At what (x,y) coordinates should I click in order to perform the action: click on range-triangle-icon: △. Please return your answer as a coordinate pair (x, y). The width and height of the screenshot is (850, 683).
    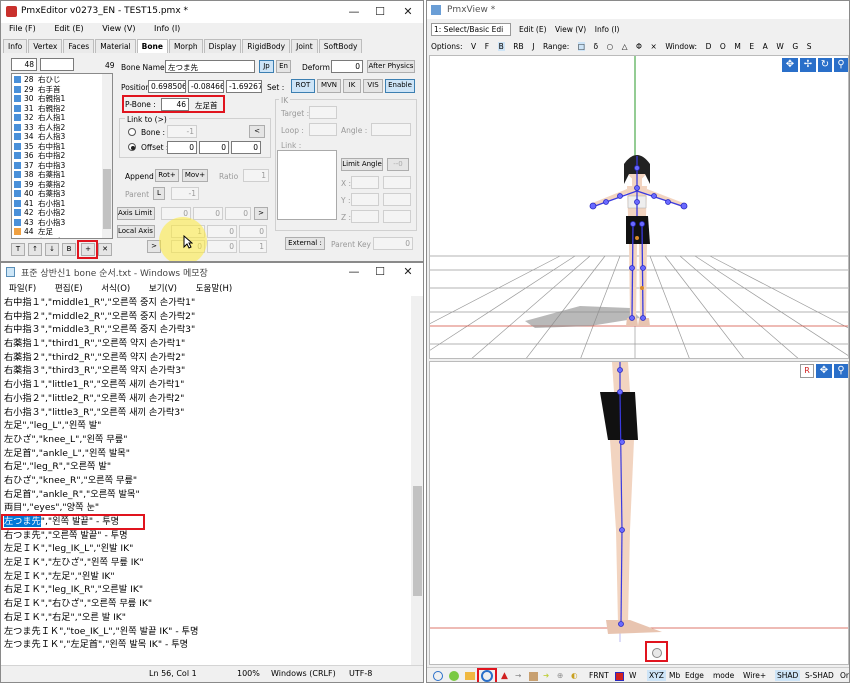
    Looking at the image, I should click on (625, 46).